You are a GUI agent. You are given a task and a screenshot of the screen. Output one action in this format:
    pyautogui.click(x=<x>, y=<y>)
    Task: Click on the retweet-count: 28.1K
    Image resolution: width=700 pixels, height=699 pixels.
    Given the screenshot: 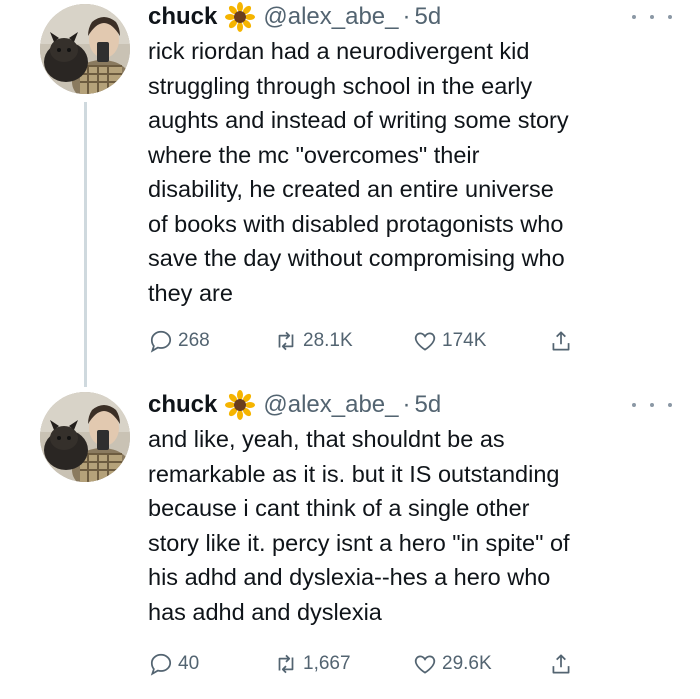 What is the action you would take?
    pyautogui.click(x=328, y=340)
    